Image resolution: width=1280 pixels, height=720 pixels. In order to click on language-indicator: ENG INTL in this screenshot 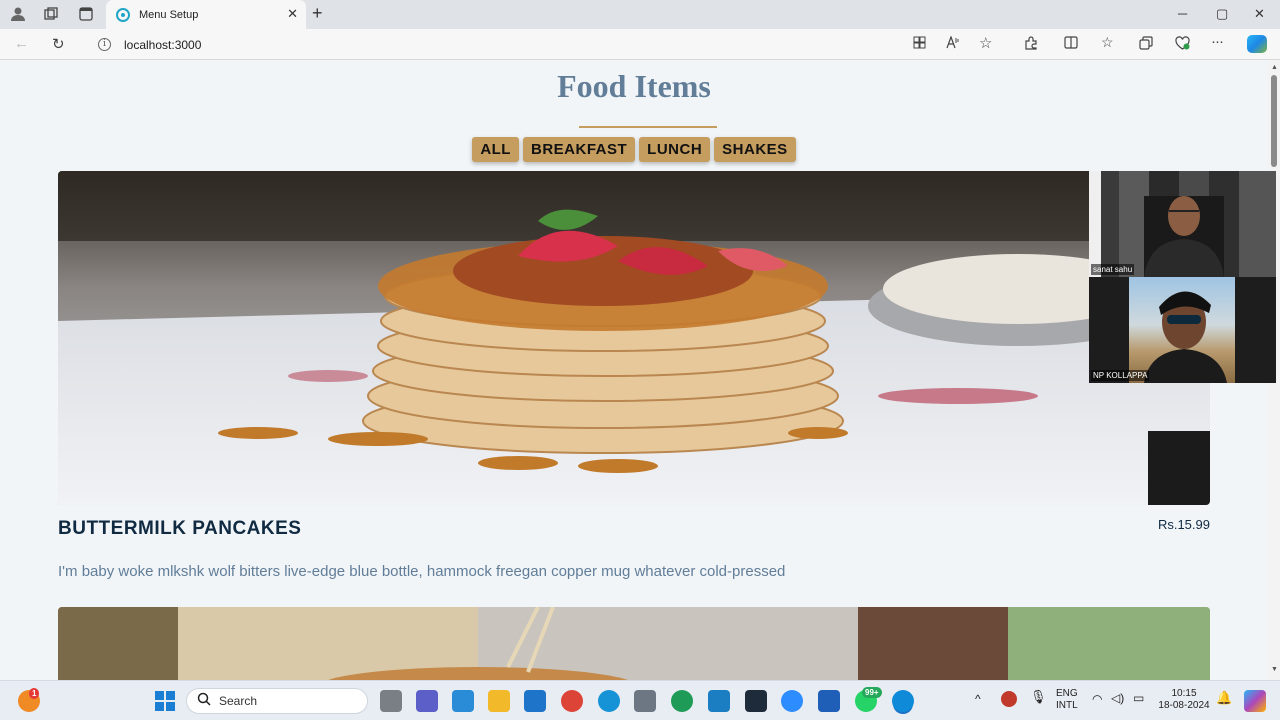, I will do `click(1067, 700)`.